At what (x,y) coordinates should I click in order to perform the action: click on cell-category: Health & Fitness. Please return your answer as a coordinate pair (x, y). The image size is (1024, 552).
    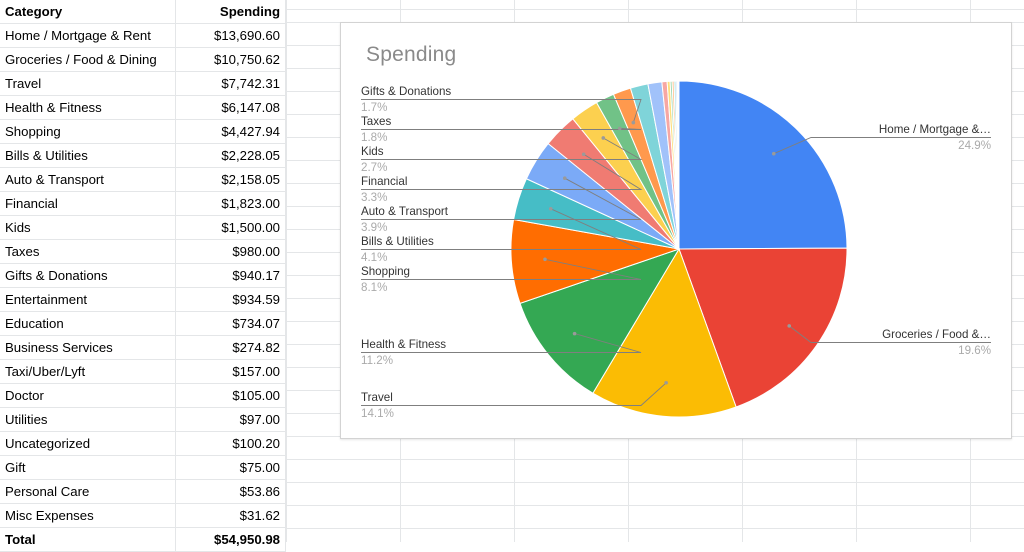
    Looking at the image, I should click on (88, 107).